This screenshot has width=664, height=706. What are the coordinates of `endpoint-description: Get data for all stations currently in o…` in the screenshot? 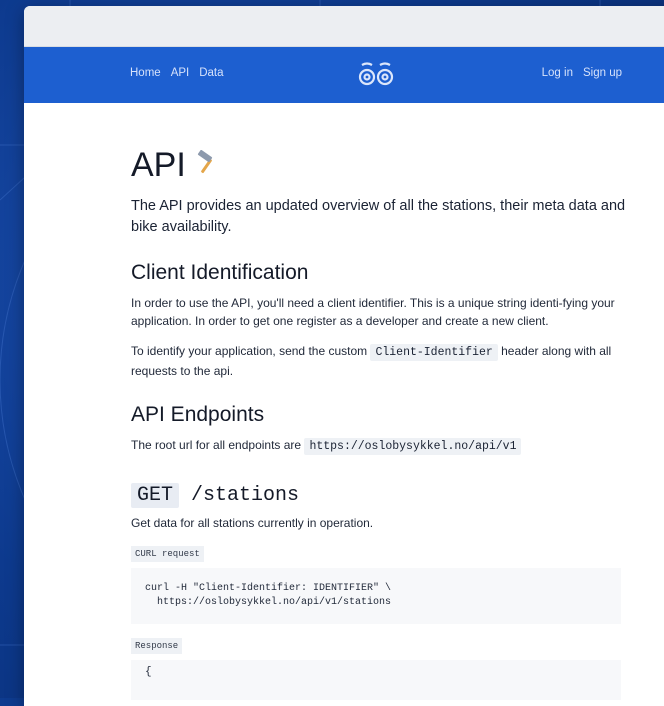 It's located at (252, 523).